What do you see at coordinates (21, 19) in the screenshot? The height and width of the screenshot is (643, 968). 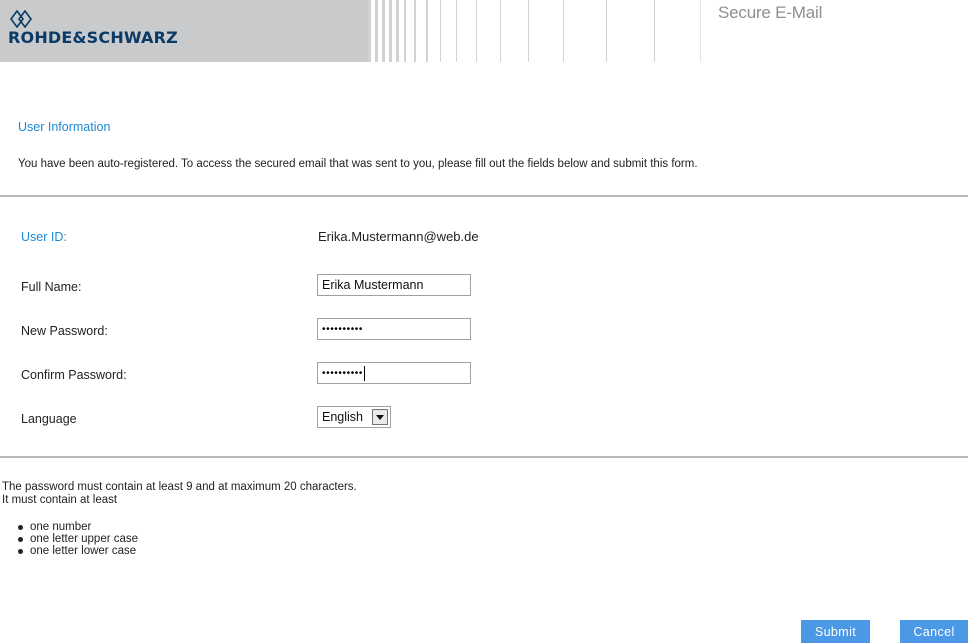 I see `rohde-schwarz-diamond-logo-icon` at bounding box center [21, 19].